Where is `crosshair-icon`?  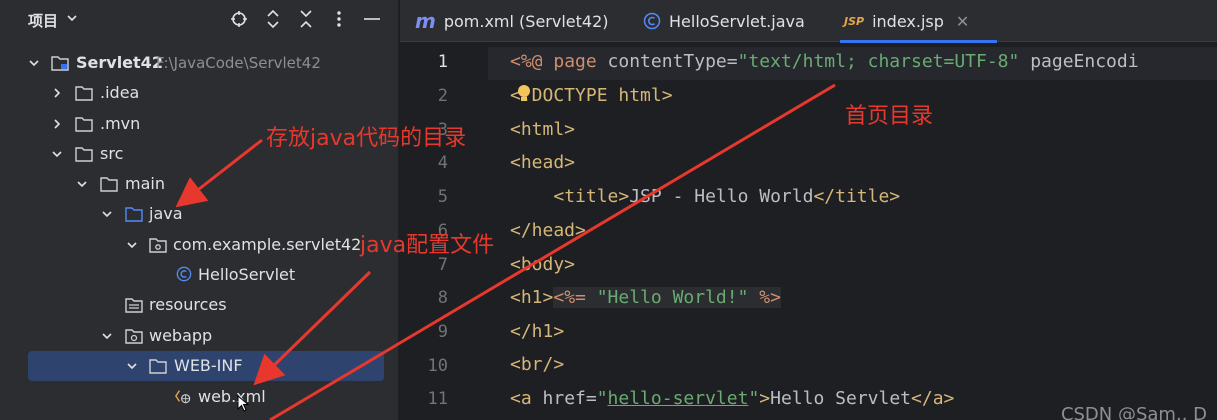 crosshair-icon is located at coordinates (239, 19).